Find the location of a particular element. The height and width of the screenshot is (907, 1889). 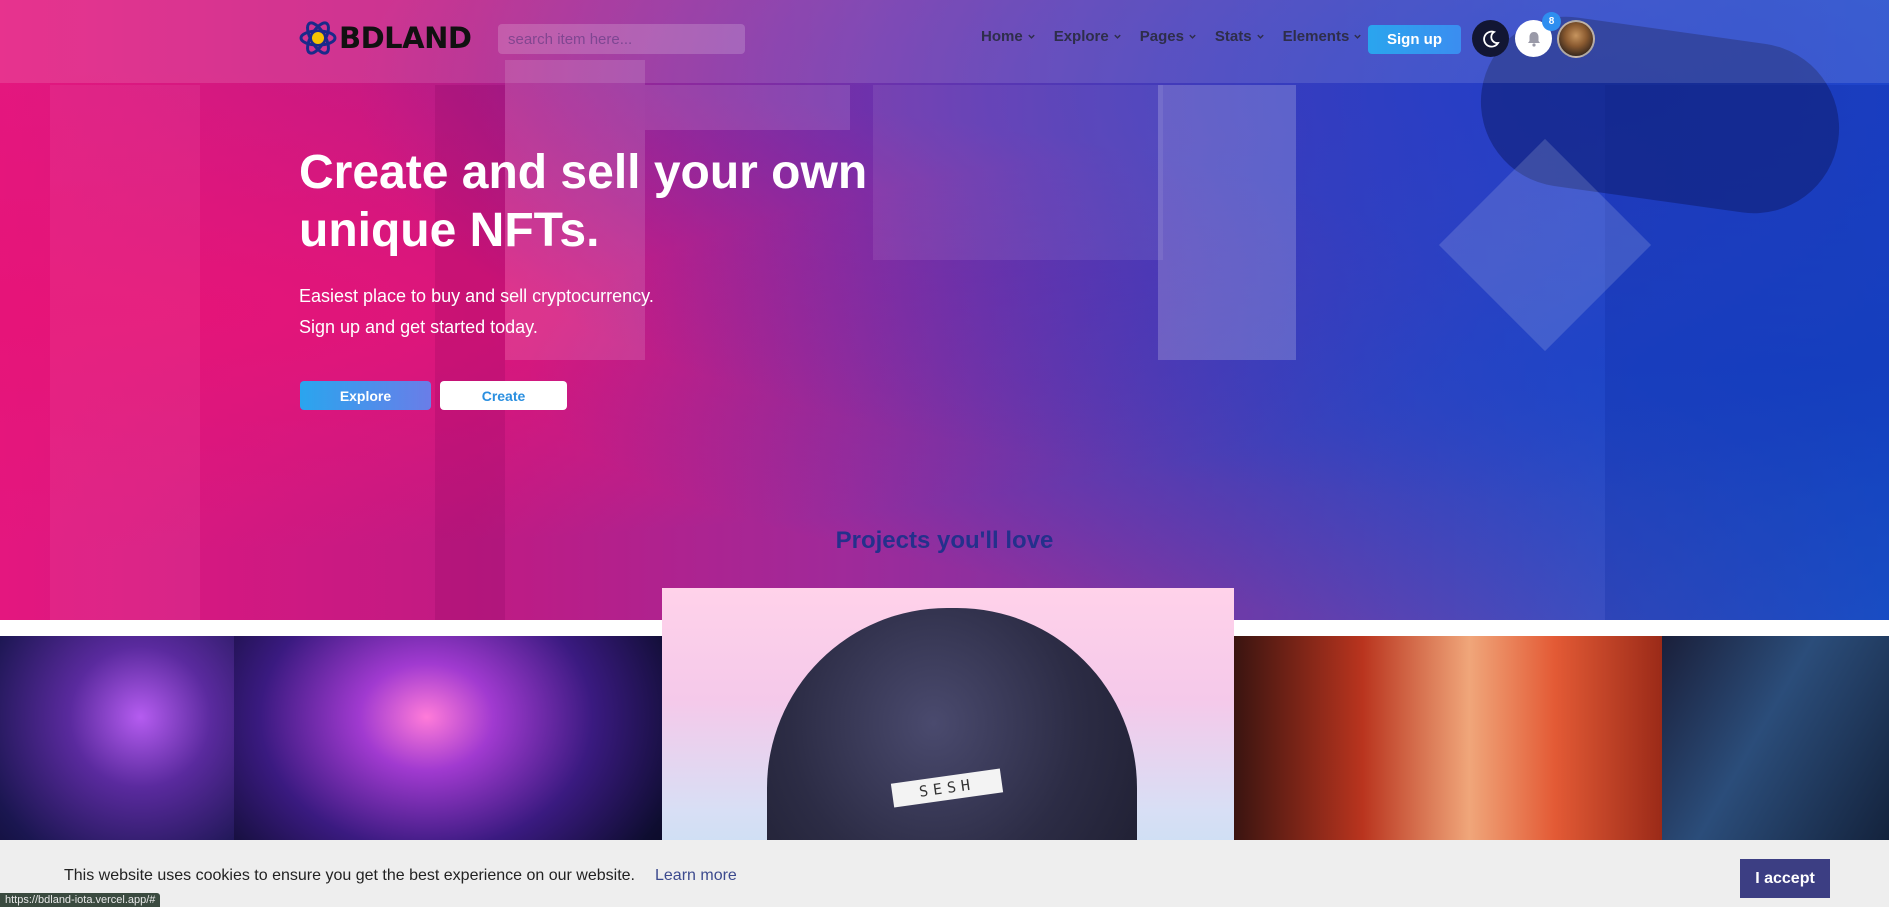

projects-section-title: Projects you'll love is located at coordinates (944, 540).